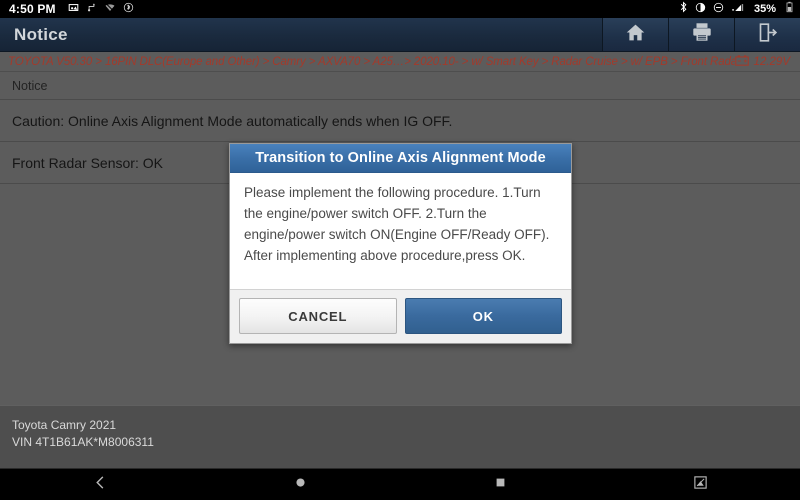 This screenshot has height=500, width=800. I want to click on cancel-button: CANCEL, so click(318, 316).